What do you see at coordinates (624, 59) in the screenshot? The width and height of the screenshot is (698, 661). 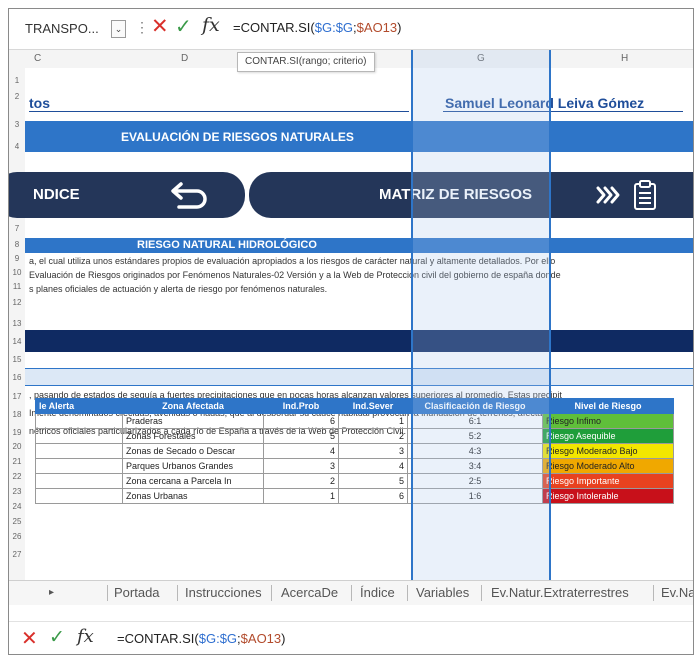 I see `column-header: H` at bounding box center [624, 59].